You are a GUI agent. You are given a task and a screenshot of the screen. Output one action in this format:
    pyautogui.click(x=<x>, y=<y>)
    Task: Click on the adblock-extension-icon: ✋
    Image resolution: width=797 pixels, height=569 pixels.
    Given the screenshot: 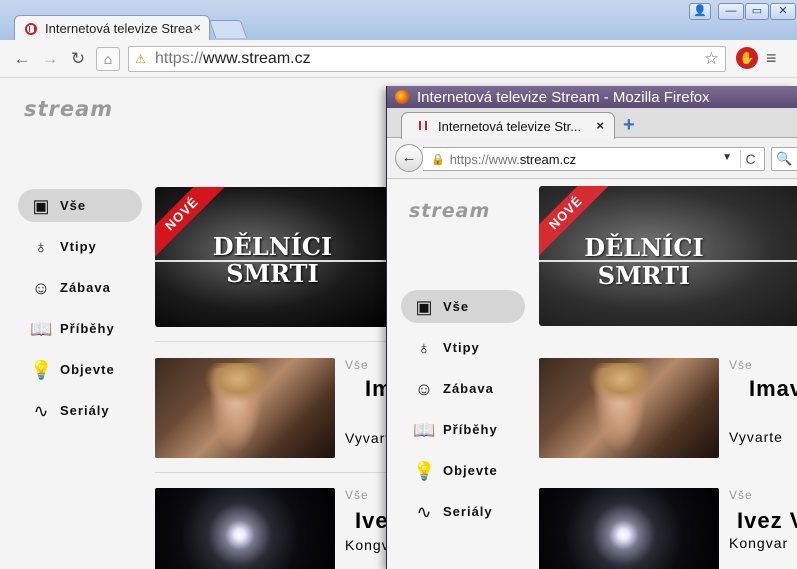 What is the action you would take?
    pyautogui.click(x=747, y=58)
    